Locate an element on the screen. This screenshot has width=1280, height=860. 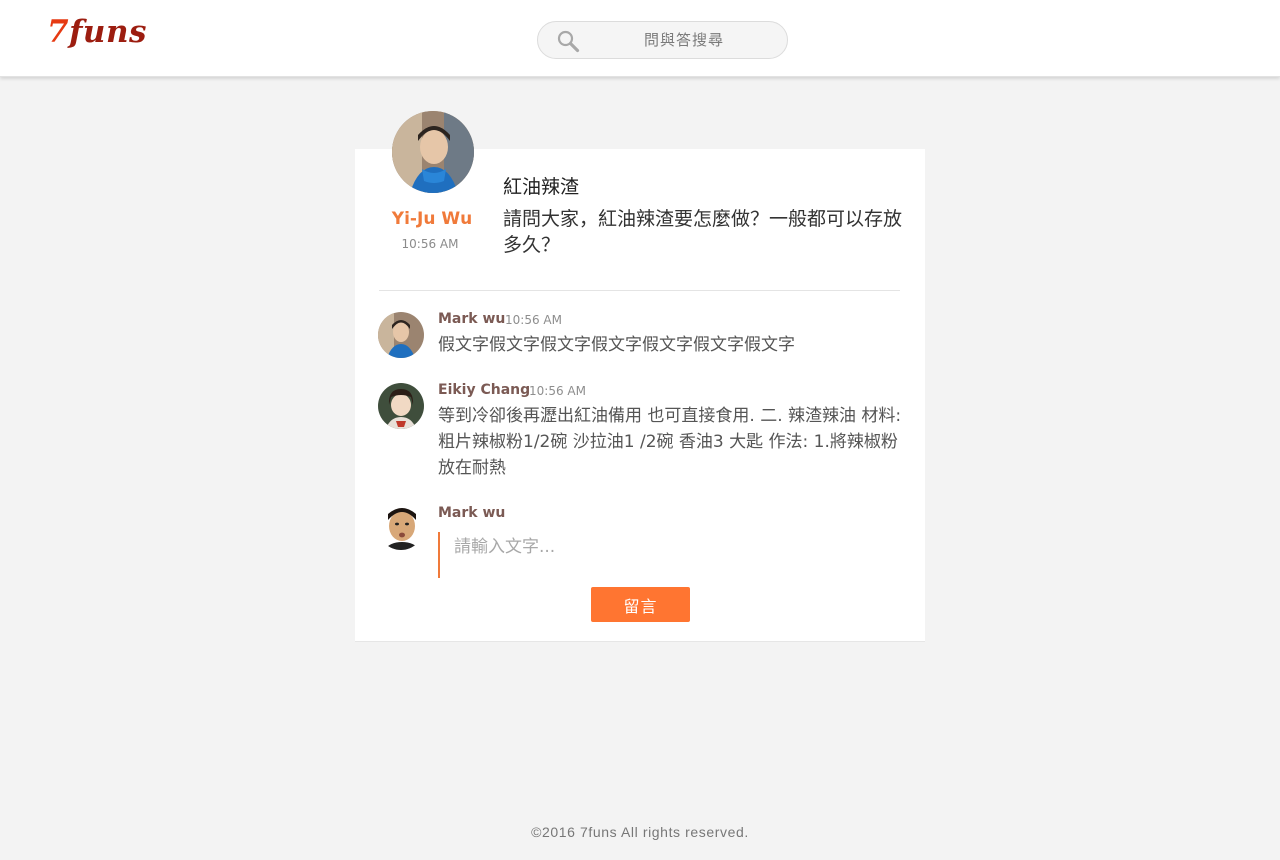
submit-comment-button: 留言 is located at coordinates (640, 604).